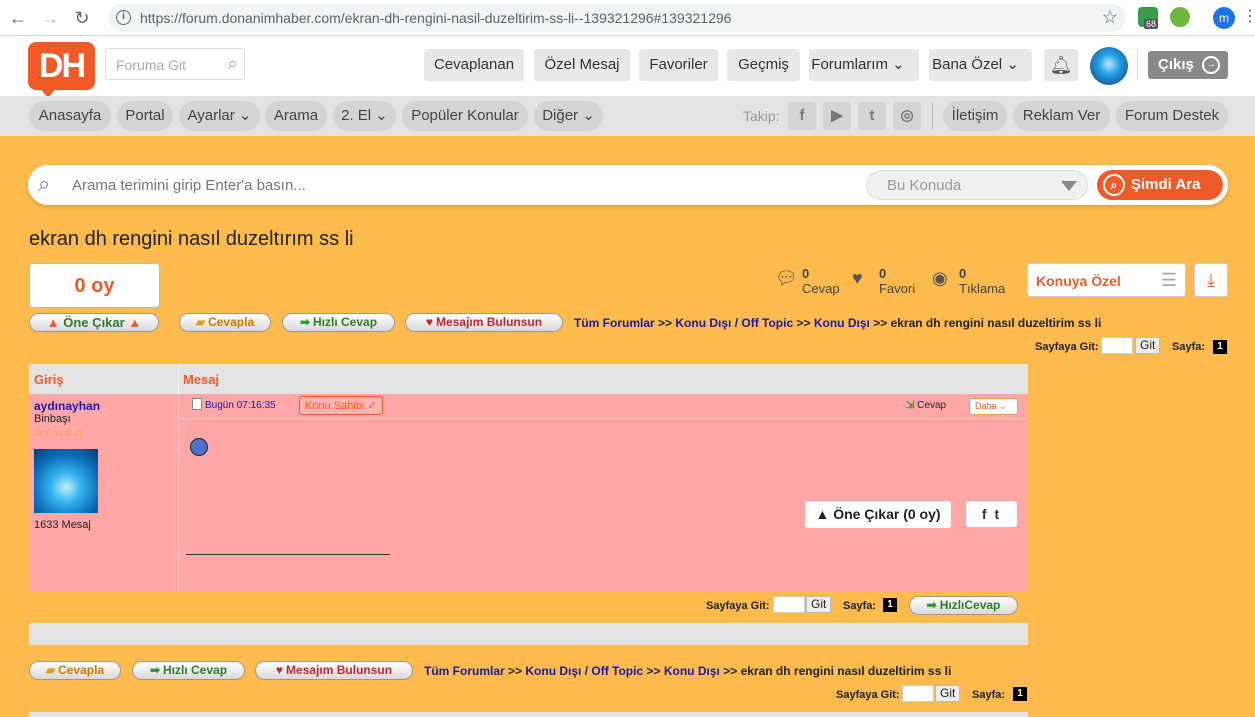 The width and height of the screenshot is (1255, 717). What do you see at coordinates (763, 65) in the screenshot?
I see `nav-history-button: Geçmiş` at bounding box center [763, 65].